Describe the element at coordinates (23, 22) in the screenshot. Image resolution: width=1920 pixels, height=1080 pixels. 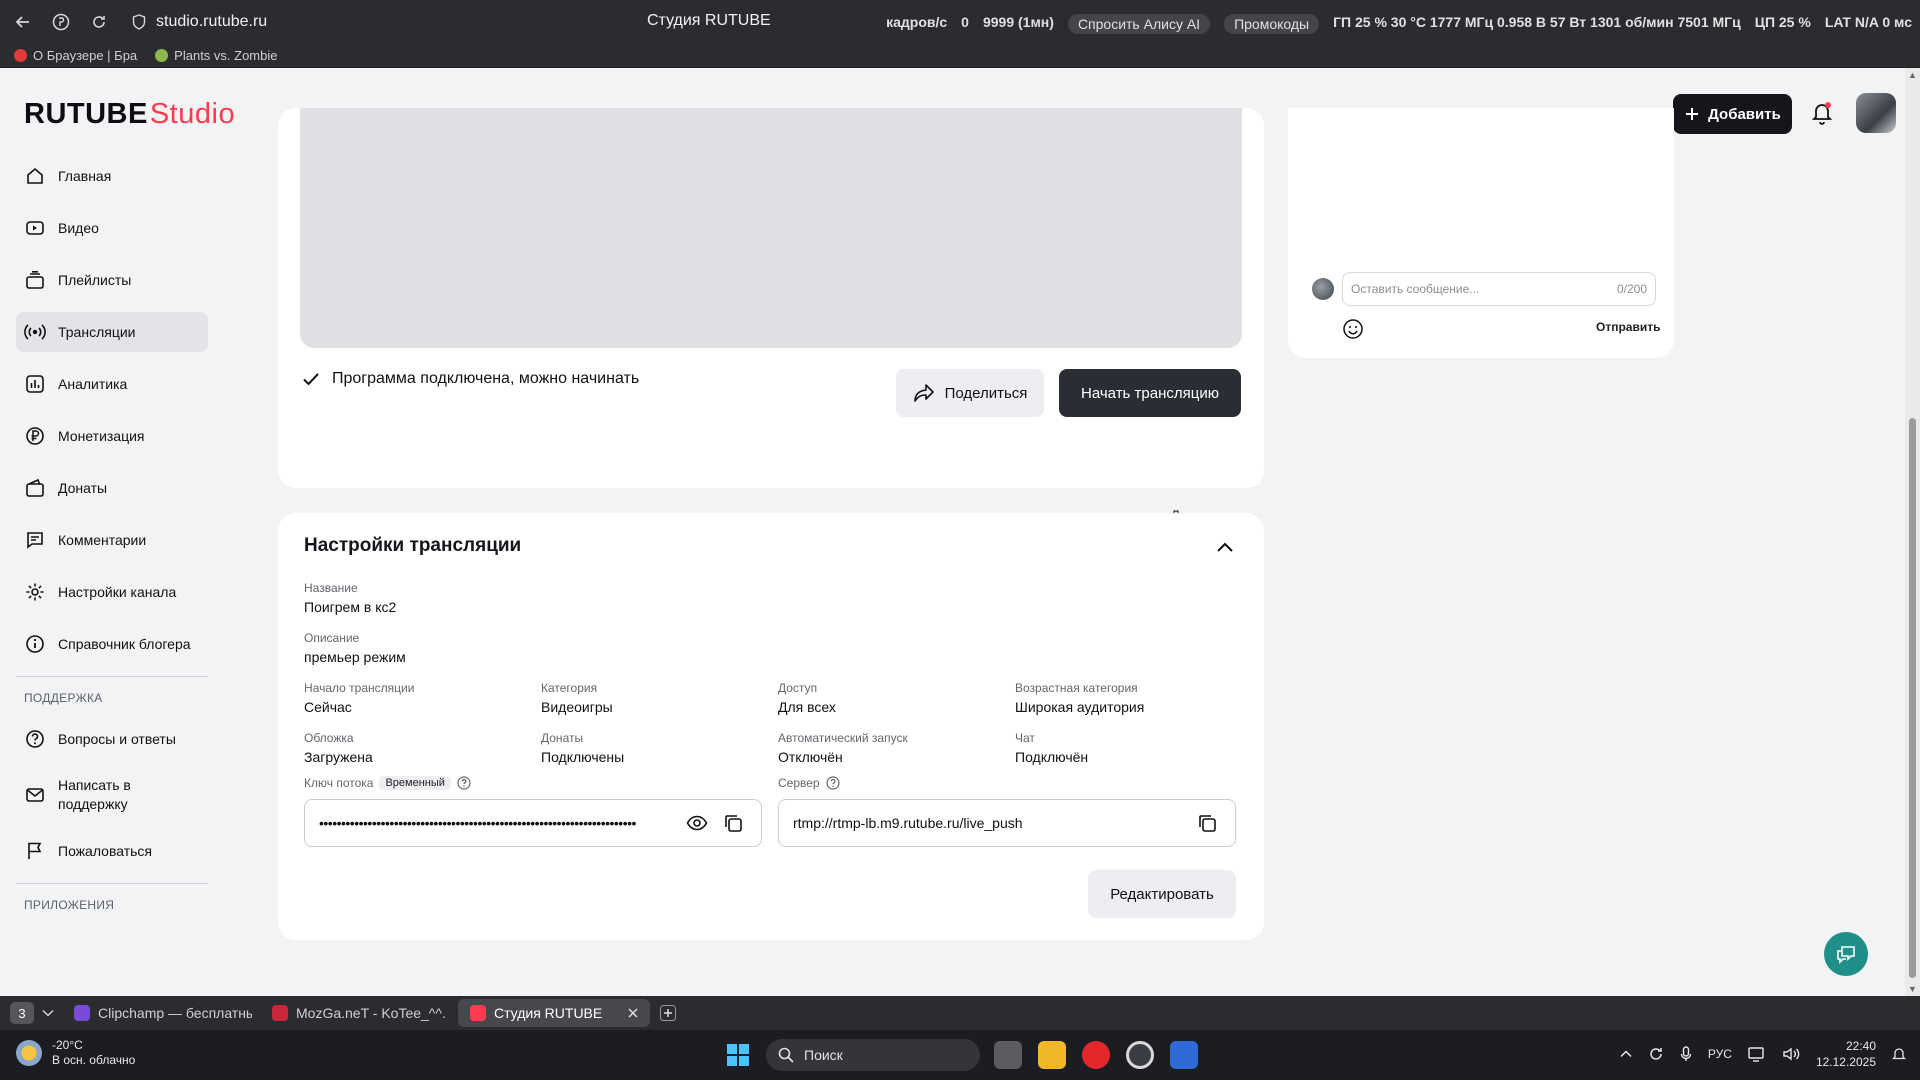
I see `back-arrow-icon` at that location.